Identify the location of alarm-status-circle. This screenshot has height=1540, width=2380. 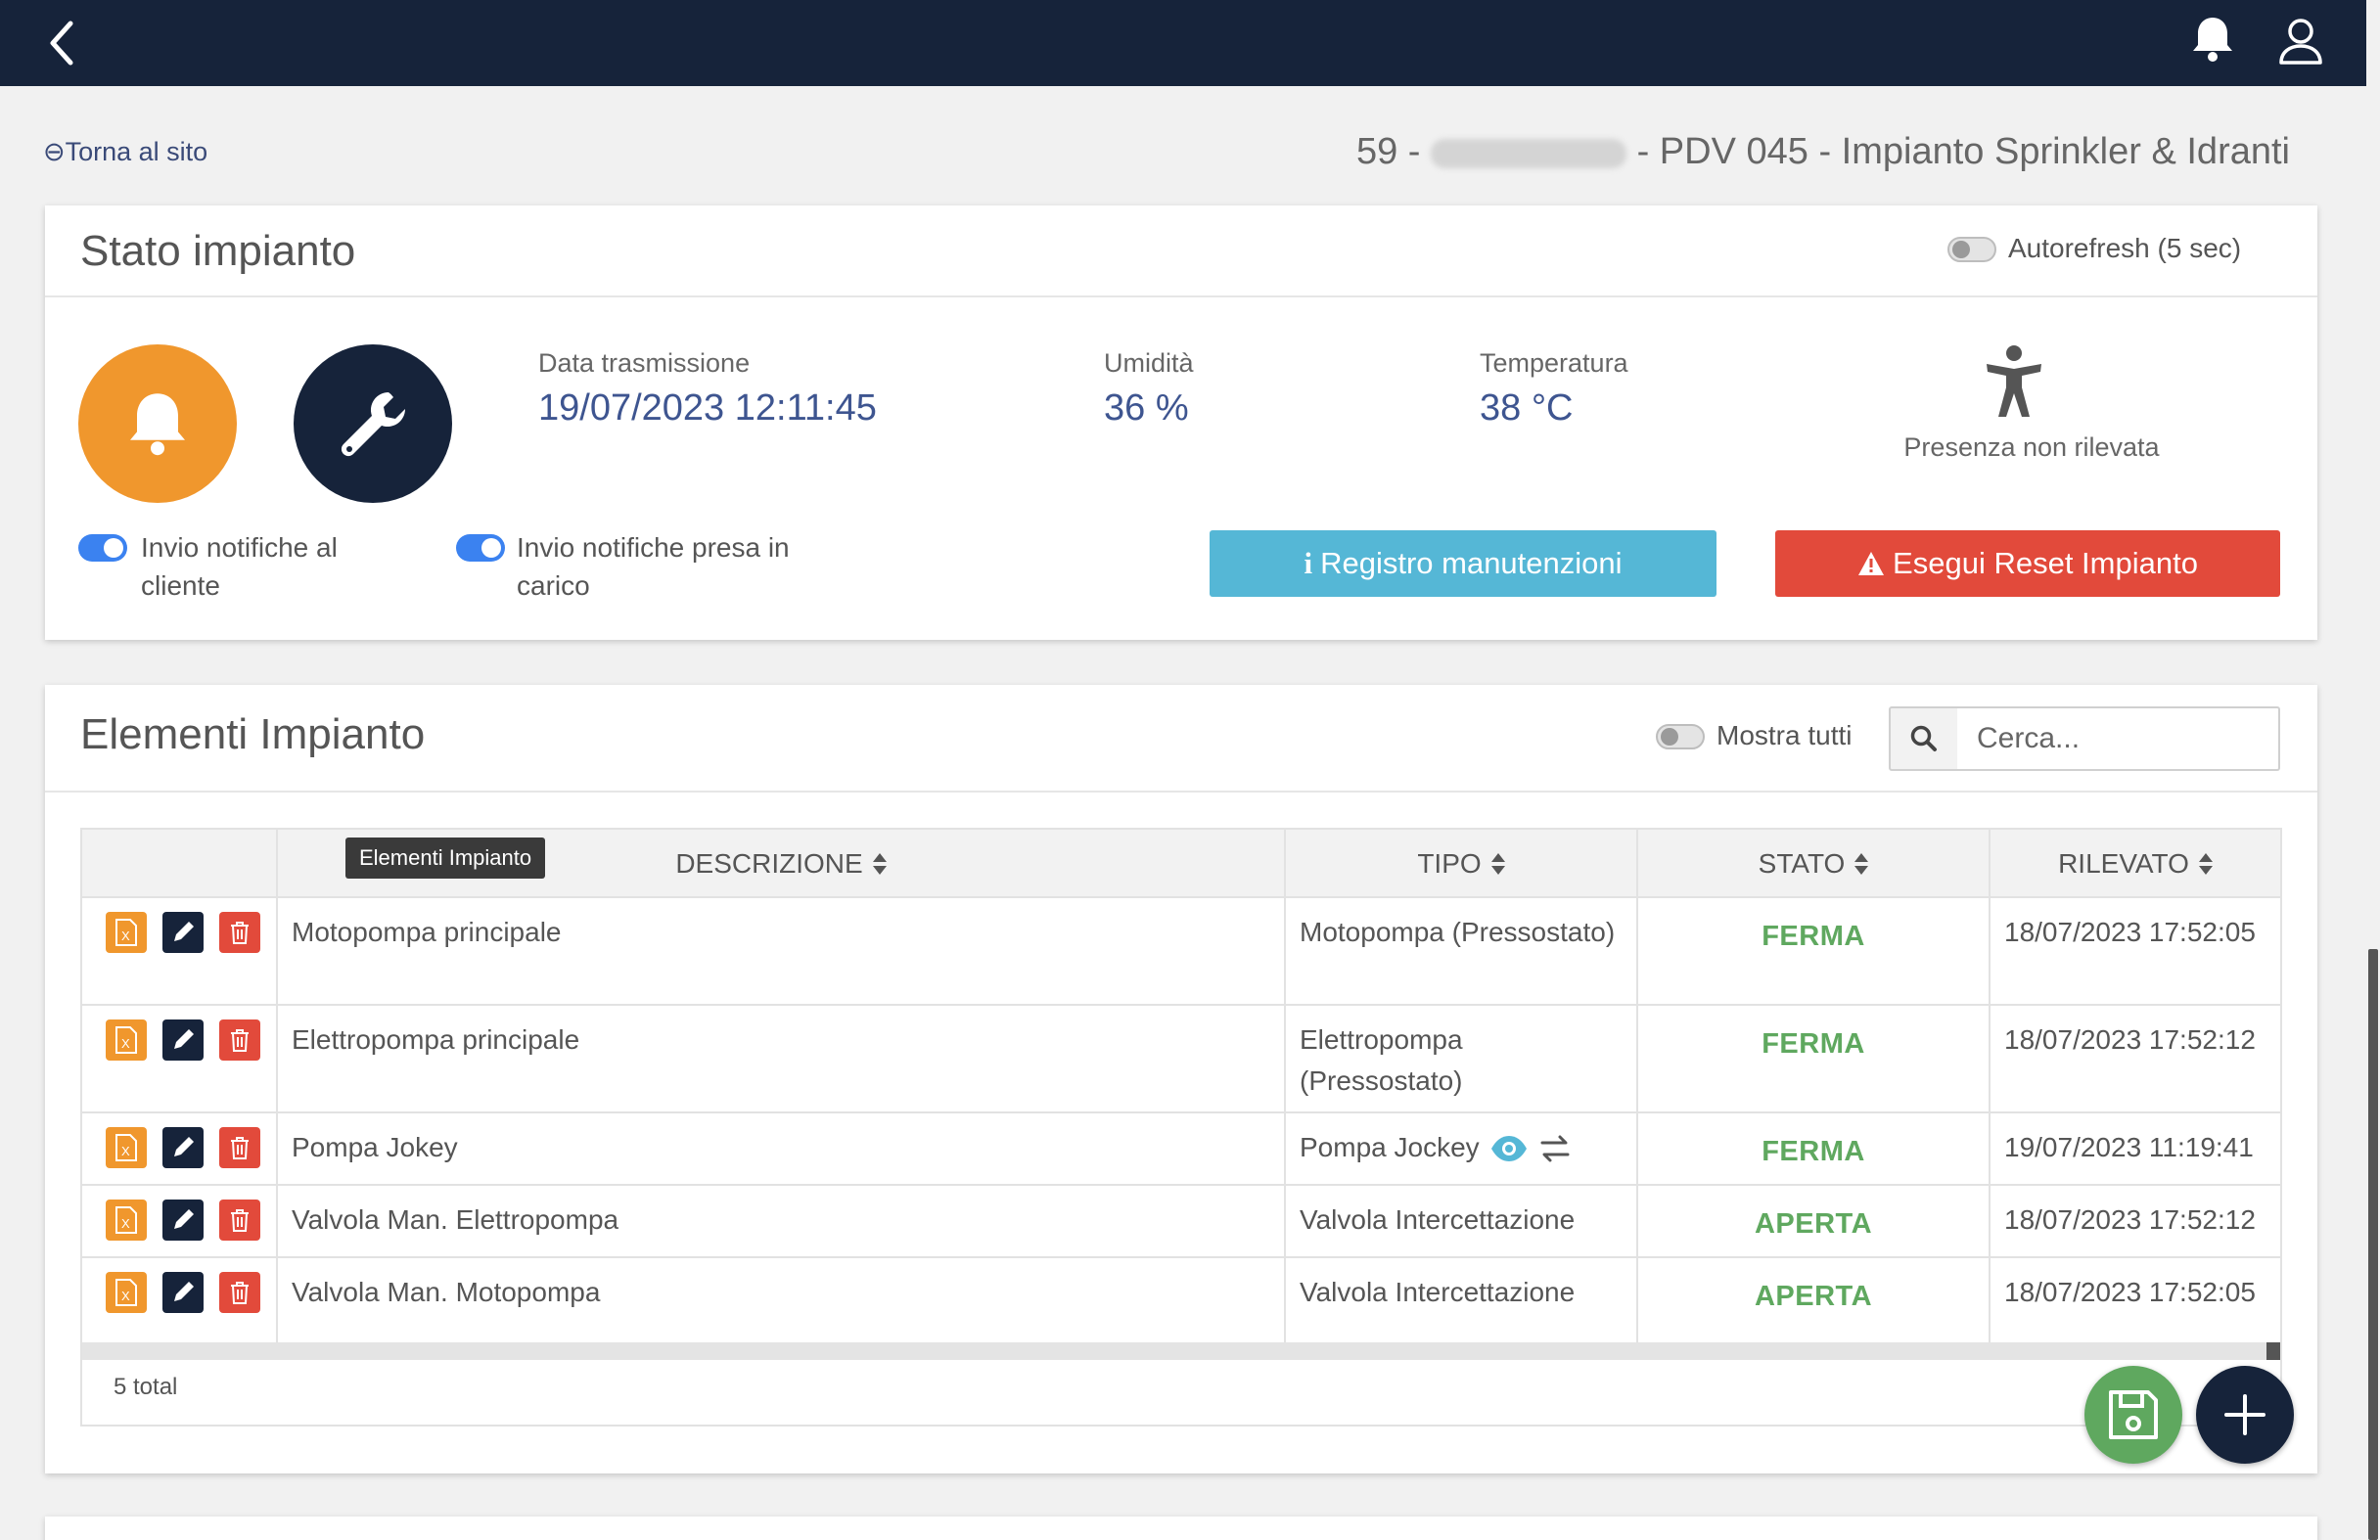
(157, 423).